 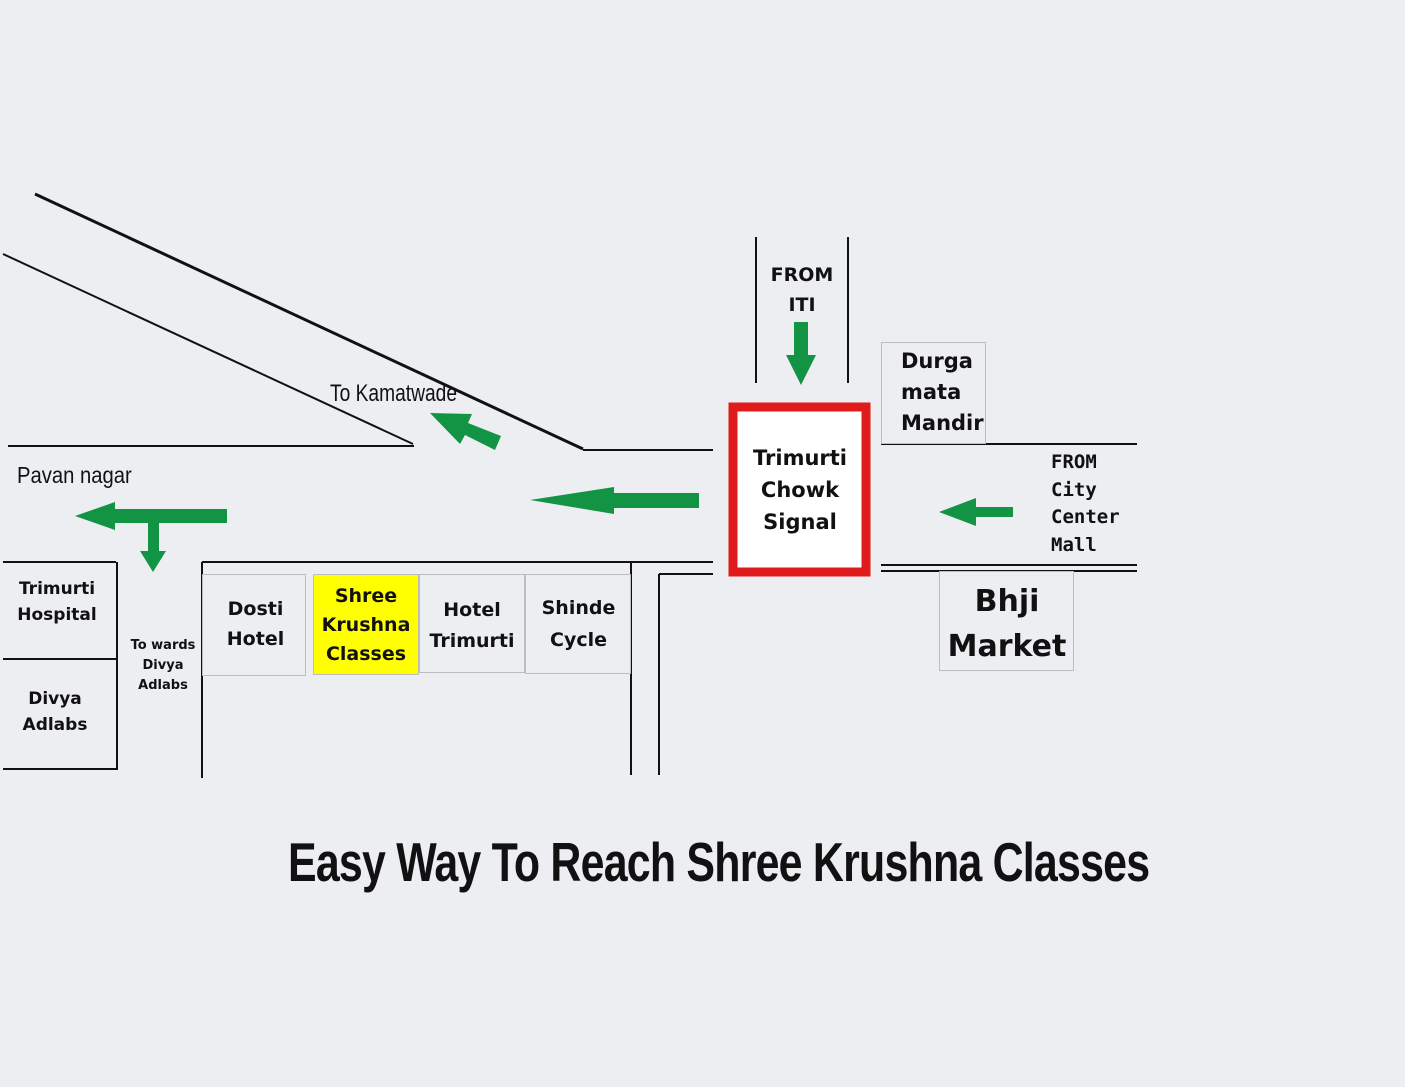 I want to click on shinde-cycle-label: Shinde Cycle, so click(x=578, y=624).